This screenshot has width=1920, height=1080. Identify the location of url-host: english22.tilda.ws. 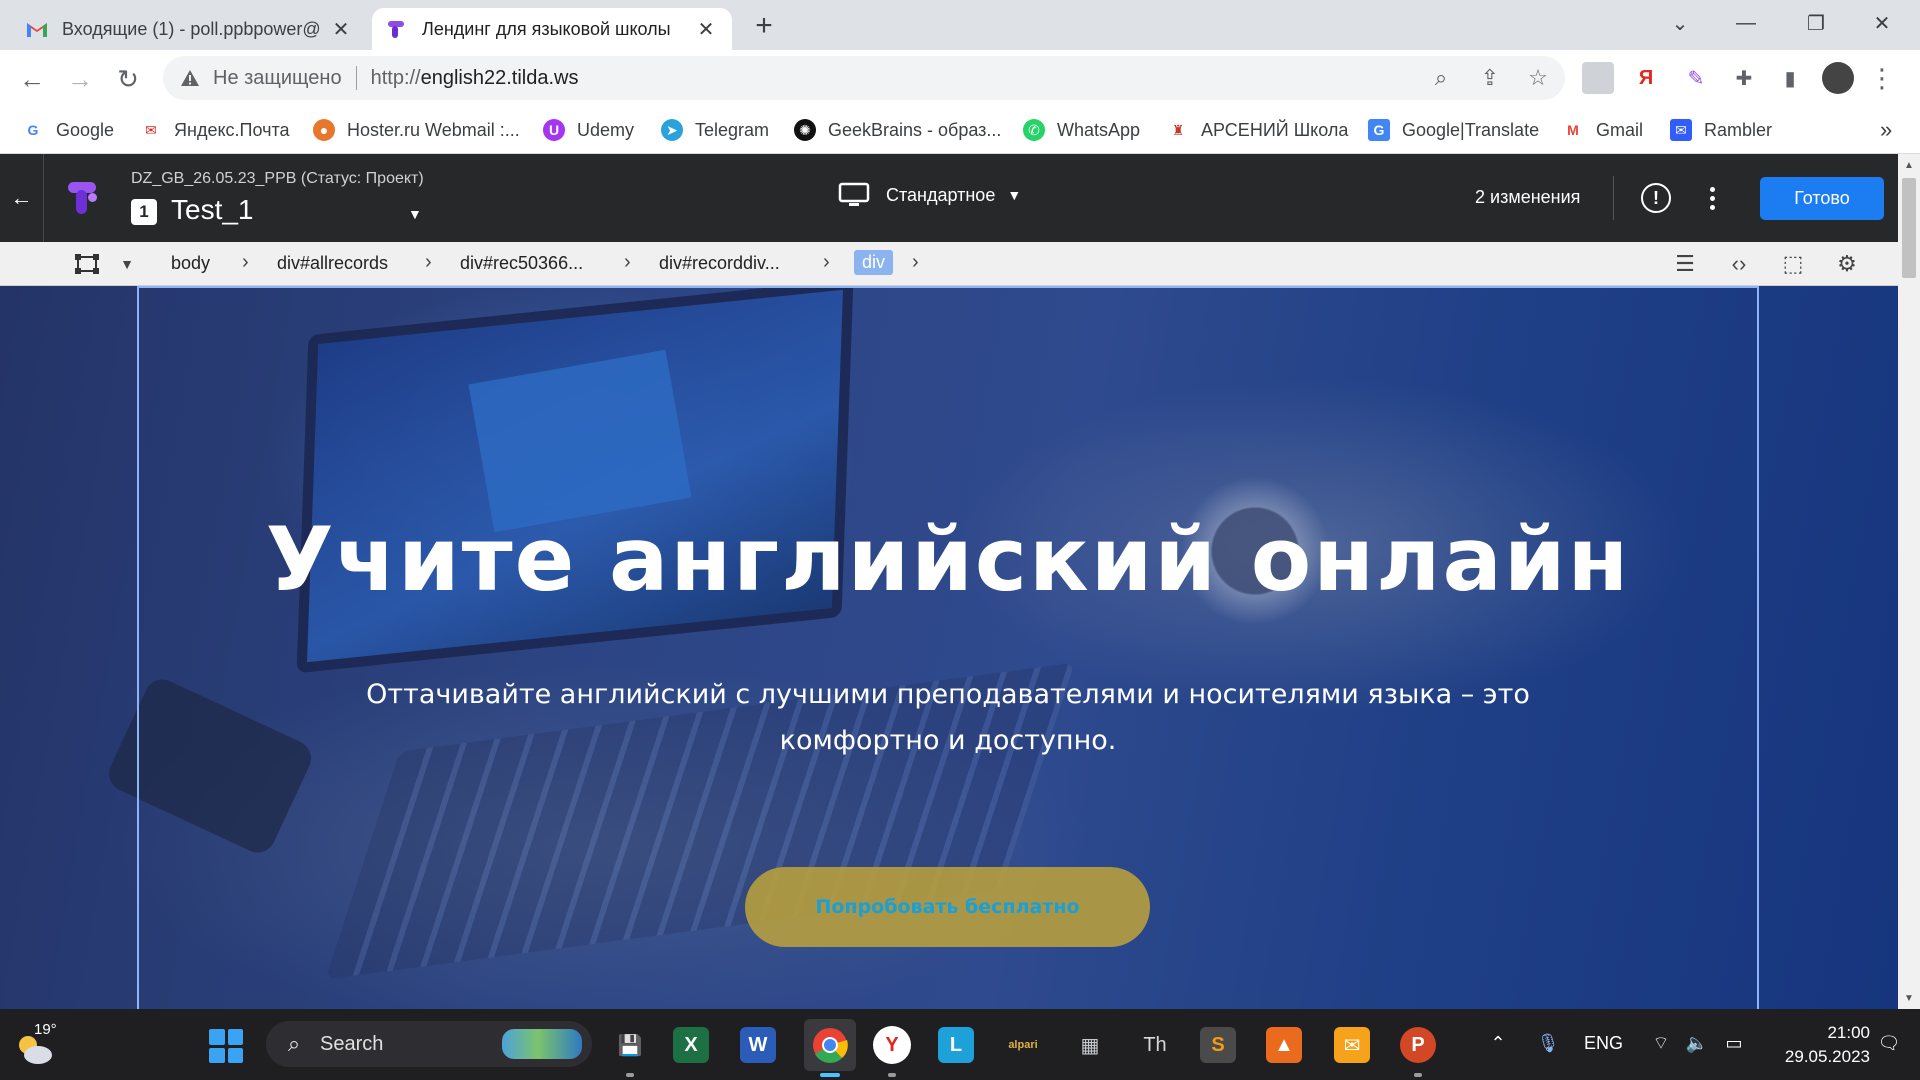
(499, 77).